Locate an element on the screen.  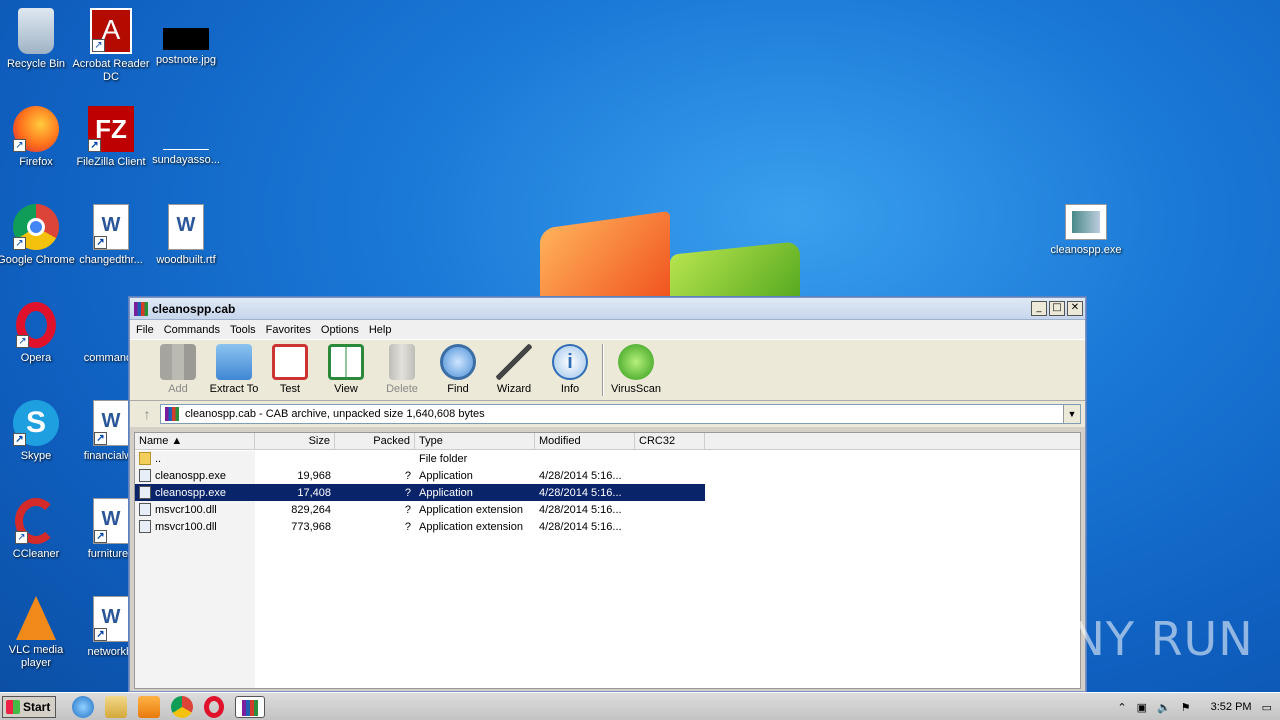
desktop-icon-firefox: ↗ Firefox is located at coordinates (38, 137).